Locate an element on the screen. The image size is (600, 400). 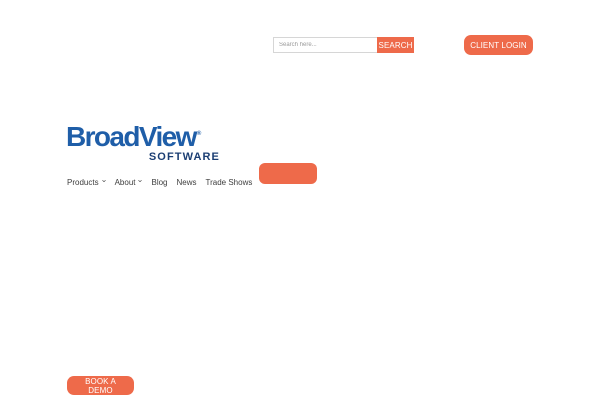
nav-item-label: Trade Shows is located at coordinates (229, 182).